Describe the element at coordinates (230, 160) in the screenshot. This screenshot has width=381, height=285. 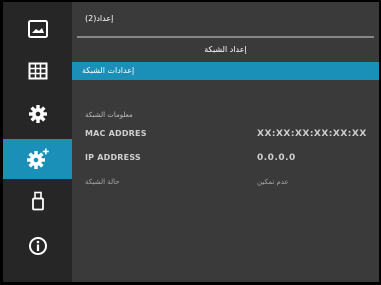
I see `info-row-ip: IP ADDRESS 0.0.0.0` at that location.